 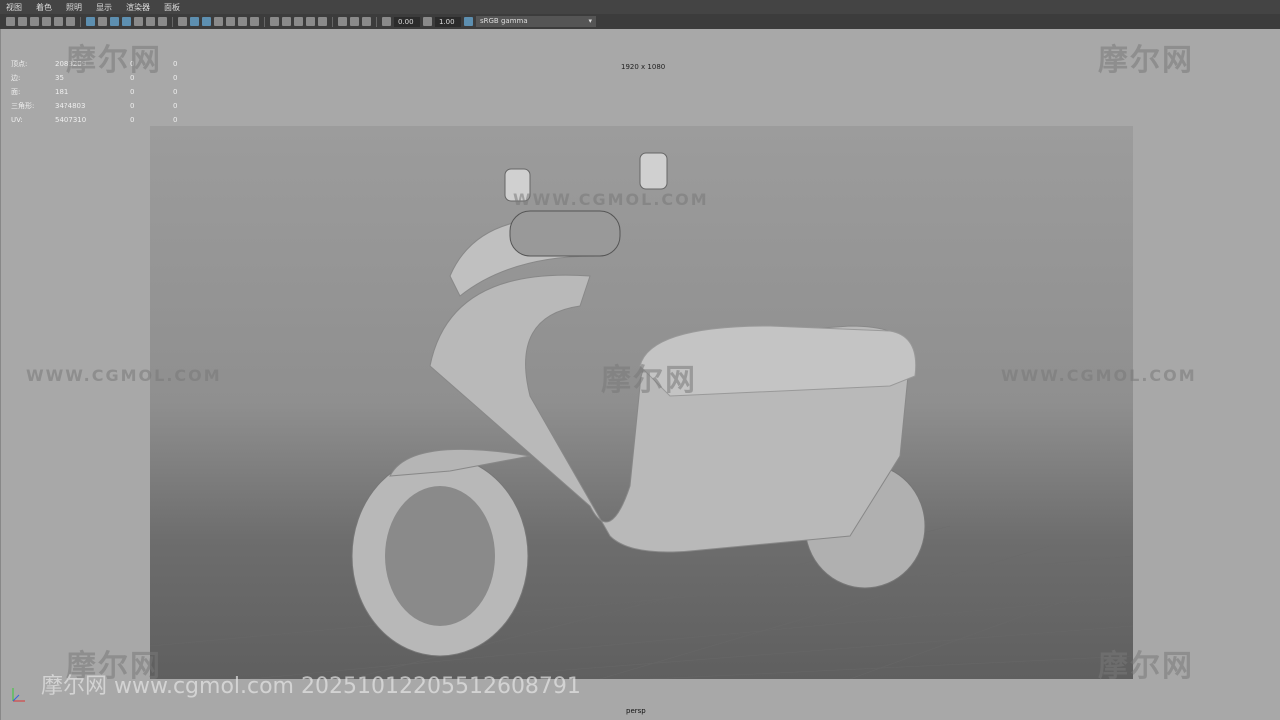 What do you see at coordinates (10, 21) in the screenshot?
I see `camera-icon` at bounding box center [10, 21].